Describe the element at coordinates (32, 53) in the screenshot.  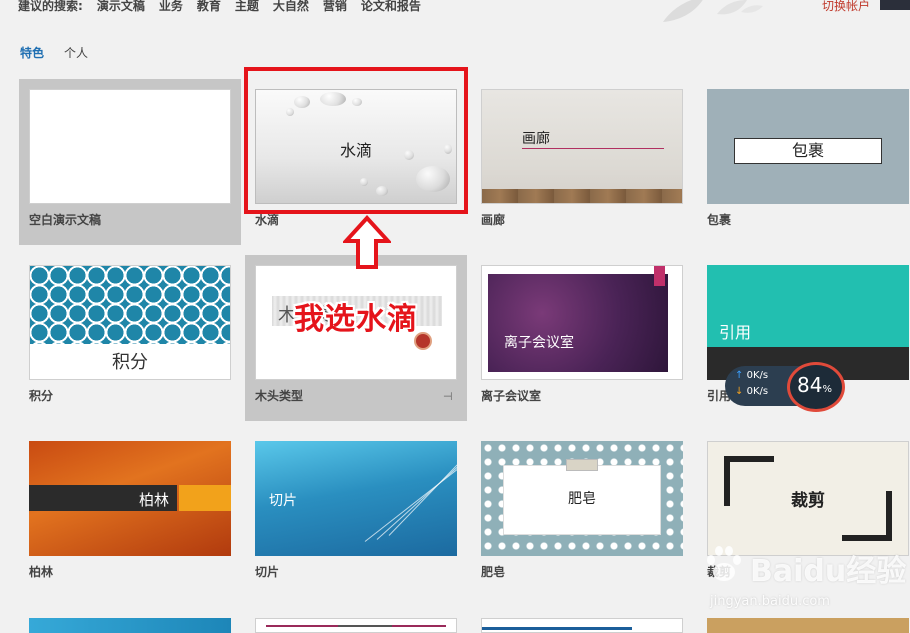
I see `tab-featured: 特色` at that location.